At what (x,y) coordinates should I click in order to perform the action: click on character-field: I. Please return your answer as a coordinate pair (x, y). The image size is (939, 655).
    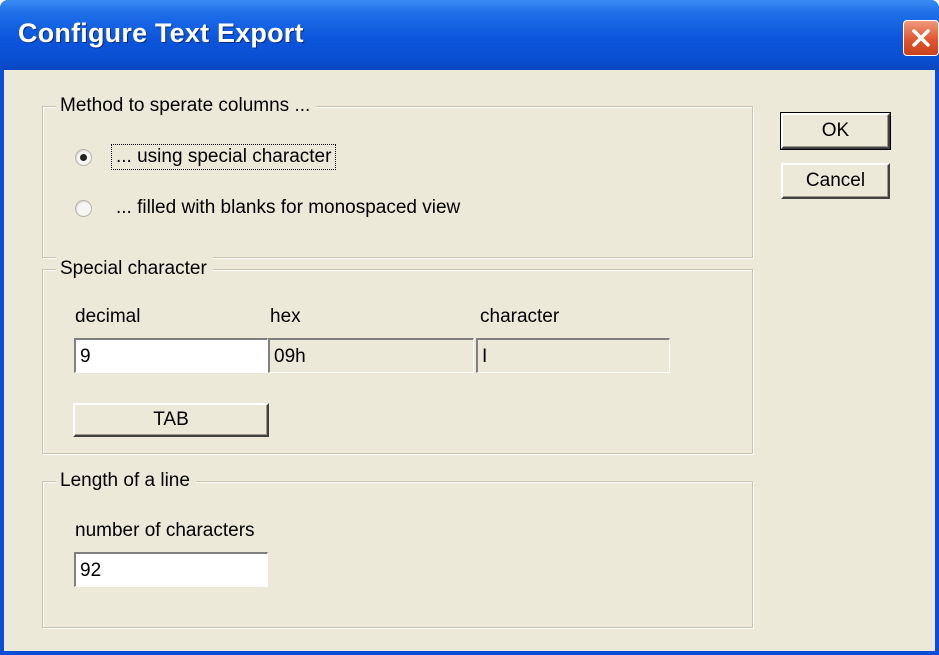
    Looking at the image, I should click on (573, 355).